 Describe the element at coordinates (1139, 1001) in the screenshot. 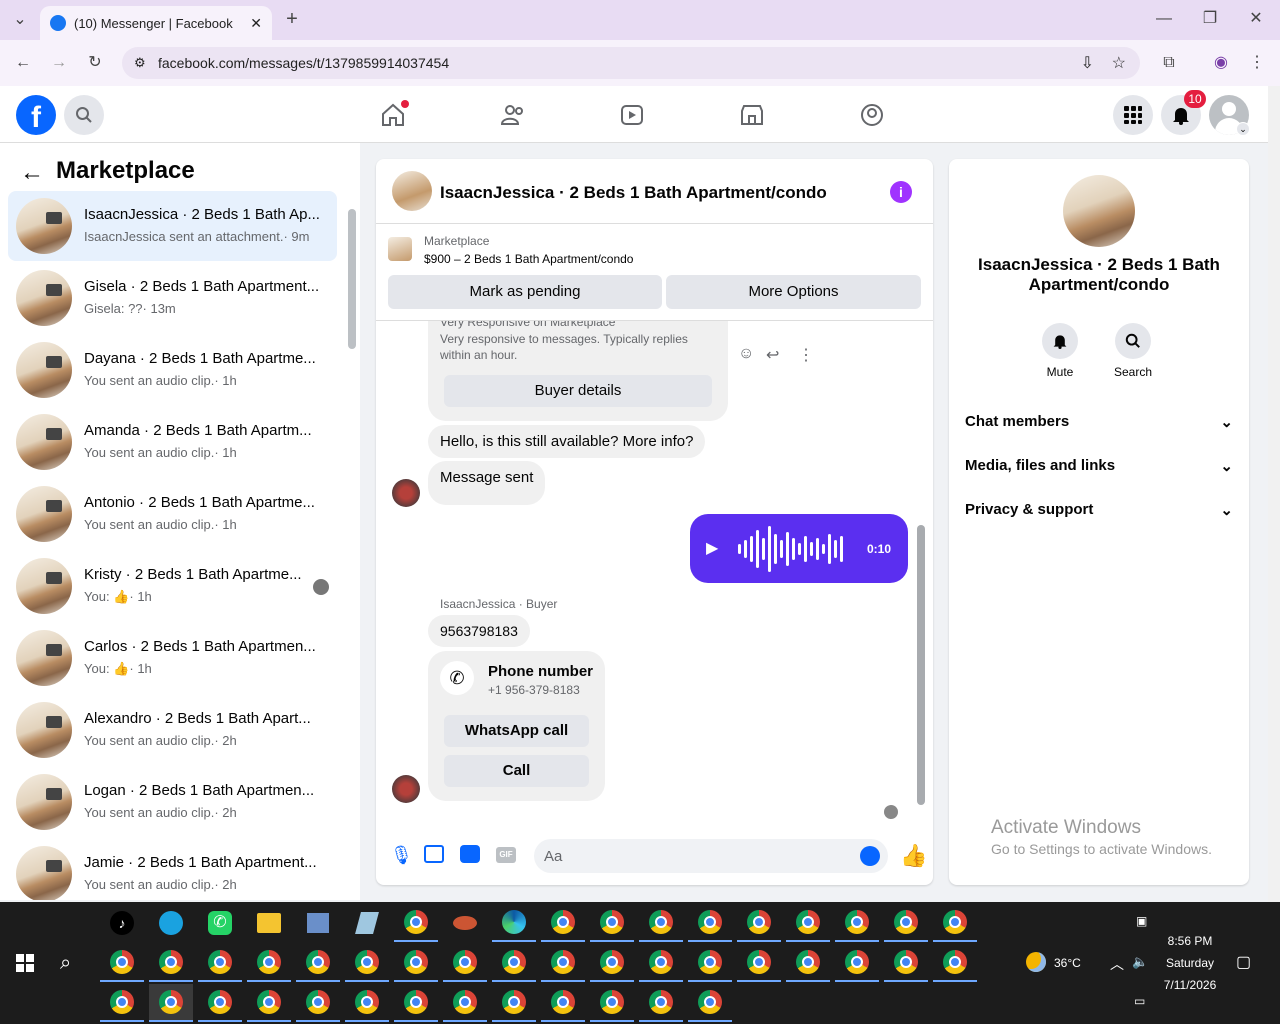

I see `network-icon: ▭` at that location.